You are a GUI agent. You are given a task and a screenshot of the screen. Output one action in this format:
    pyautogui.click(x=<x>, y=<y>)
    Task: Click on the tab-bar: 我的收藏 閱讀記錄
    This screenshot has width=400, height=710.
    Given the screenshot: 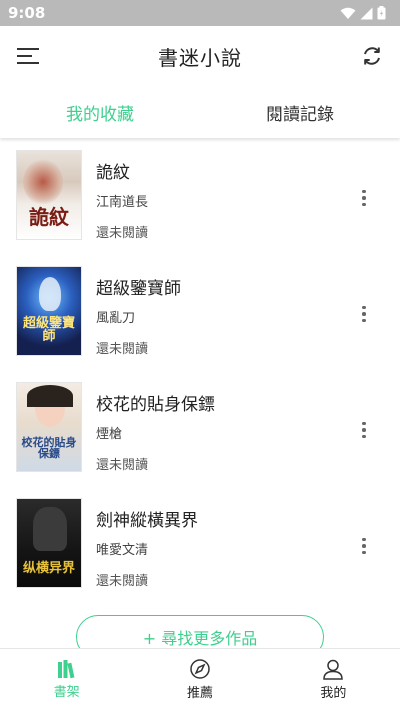 What is the action you would take?
    pyautogui.click(x=200, y=112)
    